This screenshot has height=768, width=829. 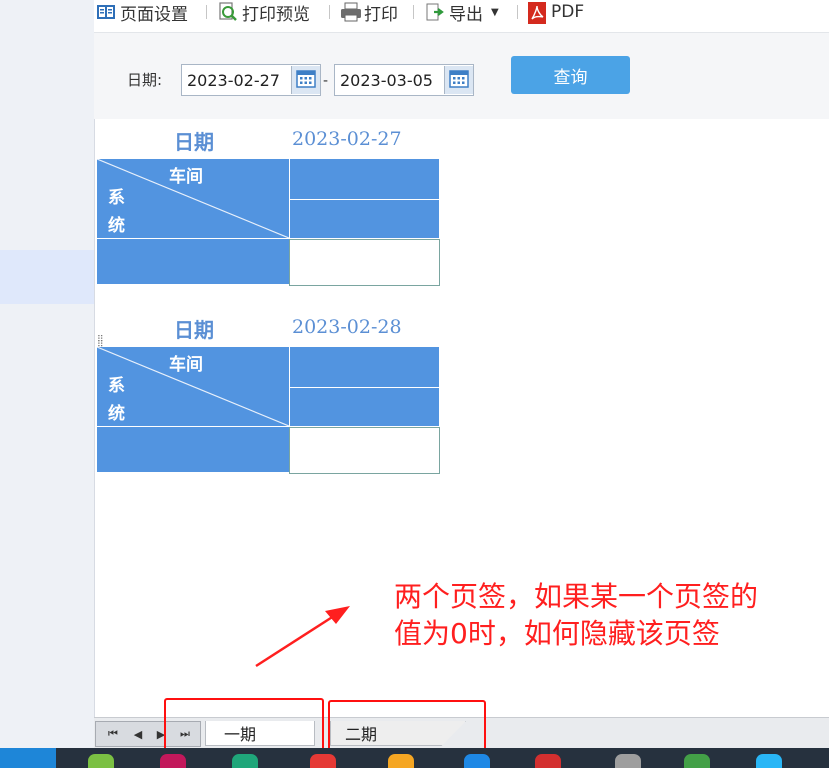 What do you see at coordinates (28, 758) in the screenshot?
I see `start-button` at bounding box center [28, 758].